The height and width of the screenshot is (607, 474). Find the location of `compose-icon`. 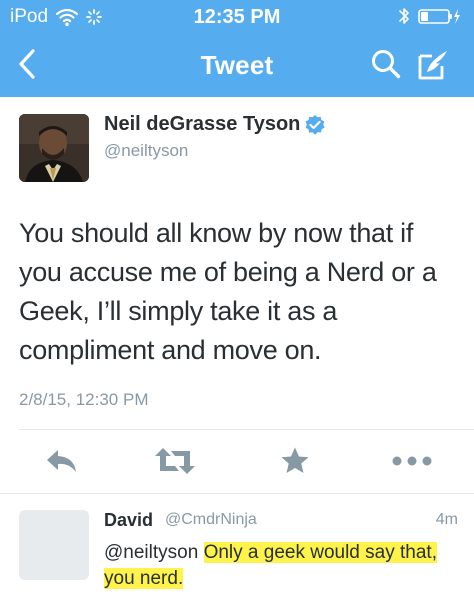

compose-icon is located at coordinates (432, 65).